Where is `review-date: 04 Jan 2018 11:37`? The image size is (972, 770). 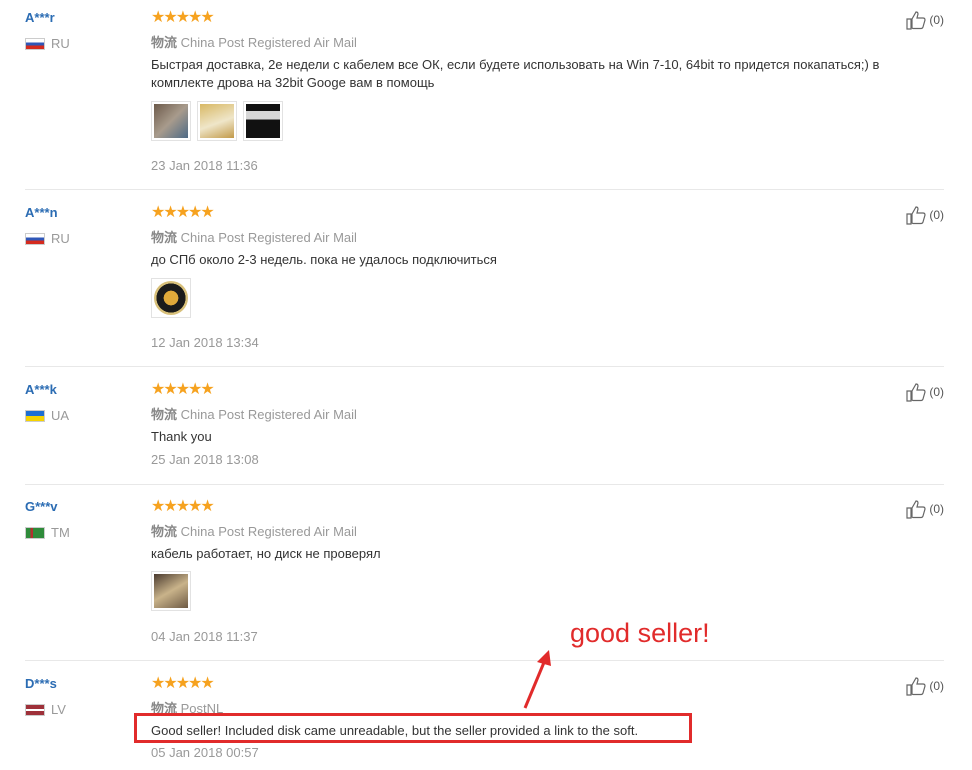
review-date: 04 Jan 2018 11:37 is located at coordinates (204, 636).